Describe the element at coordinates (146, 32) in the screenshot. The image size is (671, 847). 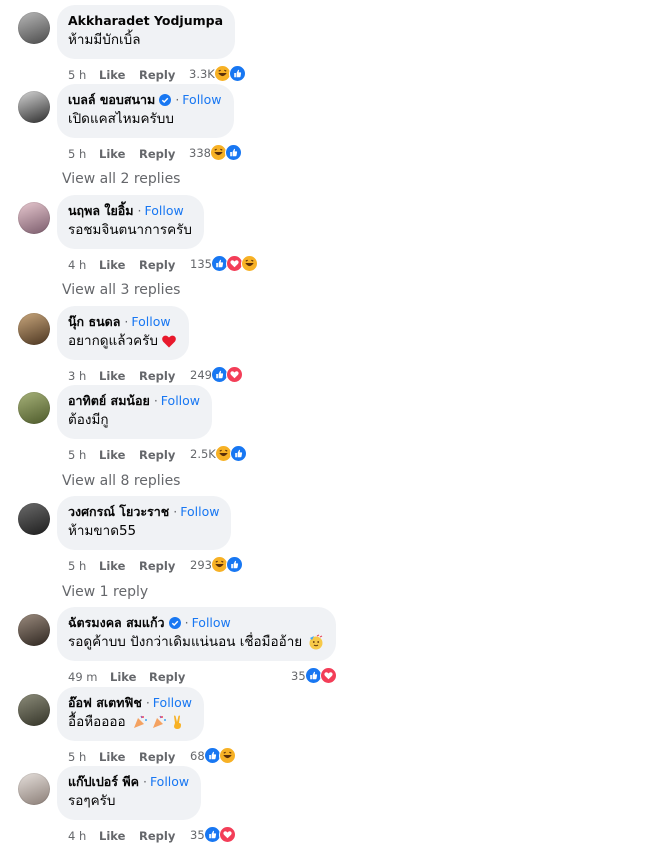
I see `comment-bubble: Akkharadet Yodjumpa ห้ามมีบักเบิ้ล` at that location.